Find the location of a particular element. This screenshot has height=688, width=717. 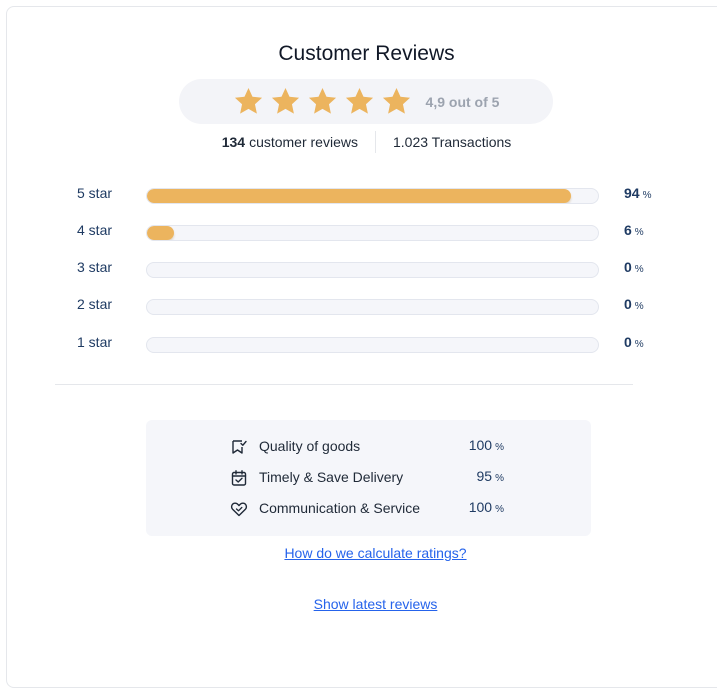

rating-row: 1 star 0% is located at coordinates (358, 344).